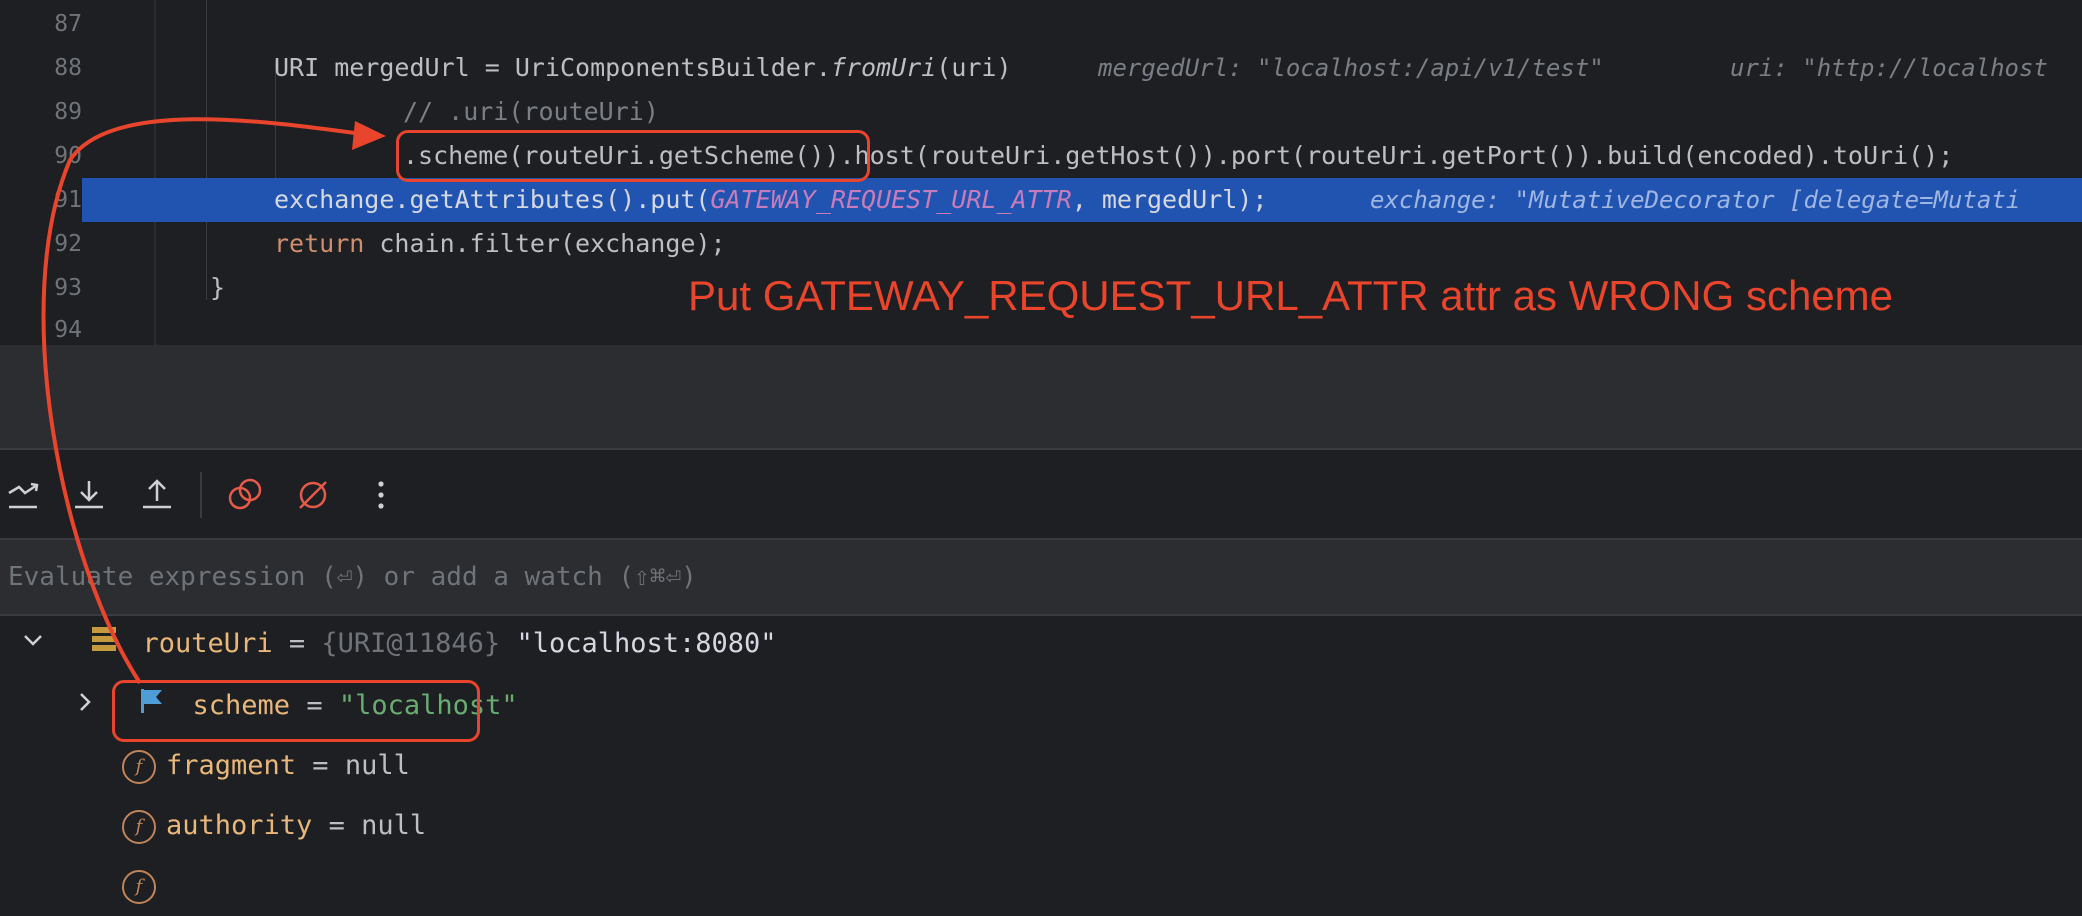  Describe the element at coordinates (1041, 112) in the screenshot. I see `code-line-89: 89 // .uri(routeUri)` at that location.